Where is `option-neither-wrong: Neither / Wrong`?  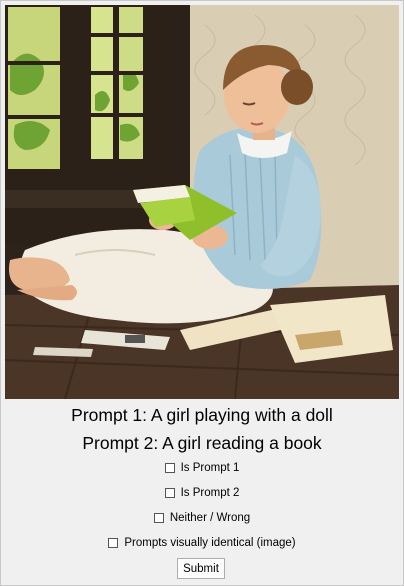 option-neither-wrong: Neither / Wrong is located at coordinates (202, 518).